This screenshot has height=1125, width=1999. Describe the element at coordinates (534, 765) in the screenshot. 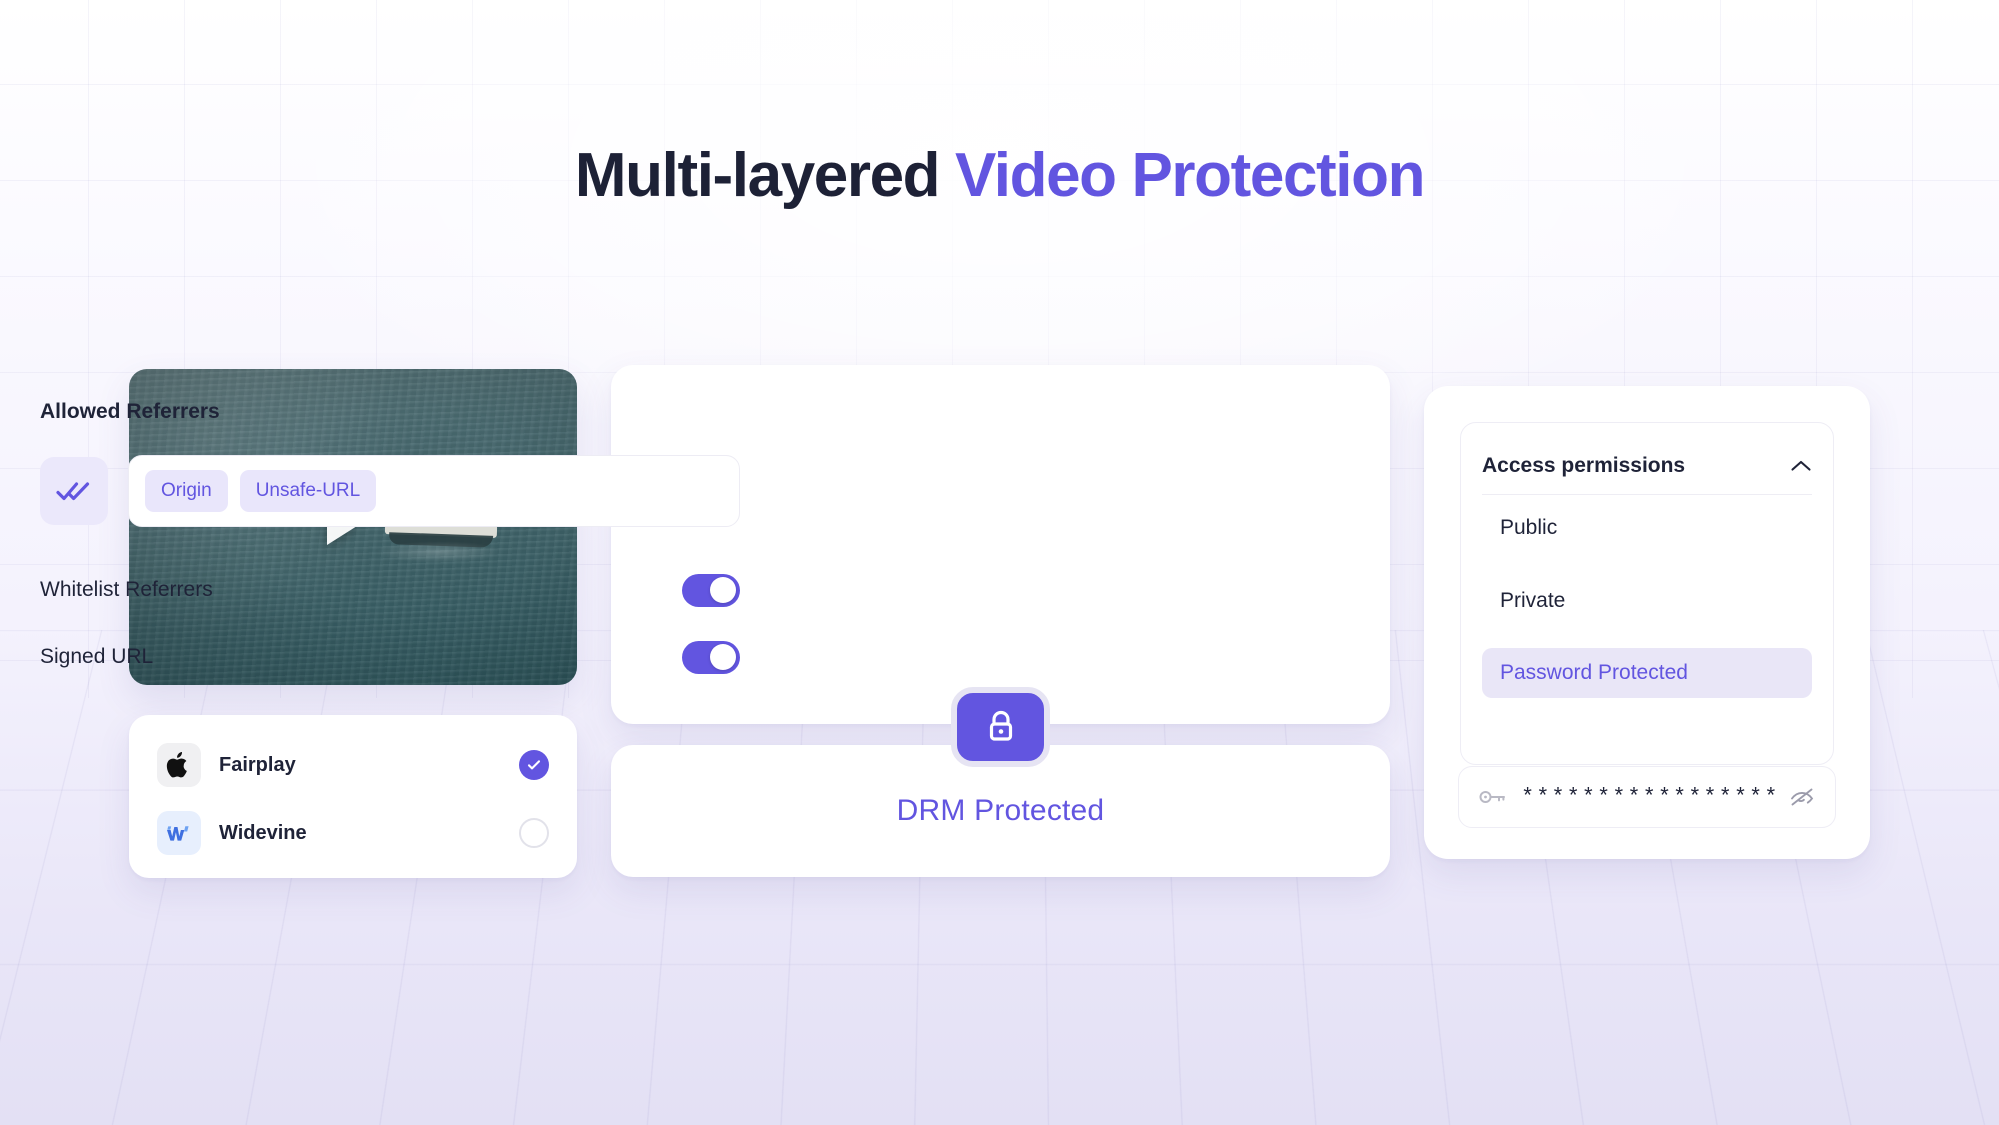

I see `check-circle-icon` at that location.